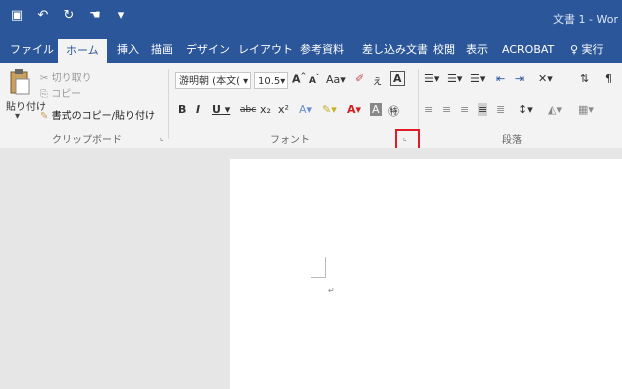  Describe the element at coordinates (17, 15) in the screenshot. I see `save-icon: ▣` at that location.